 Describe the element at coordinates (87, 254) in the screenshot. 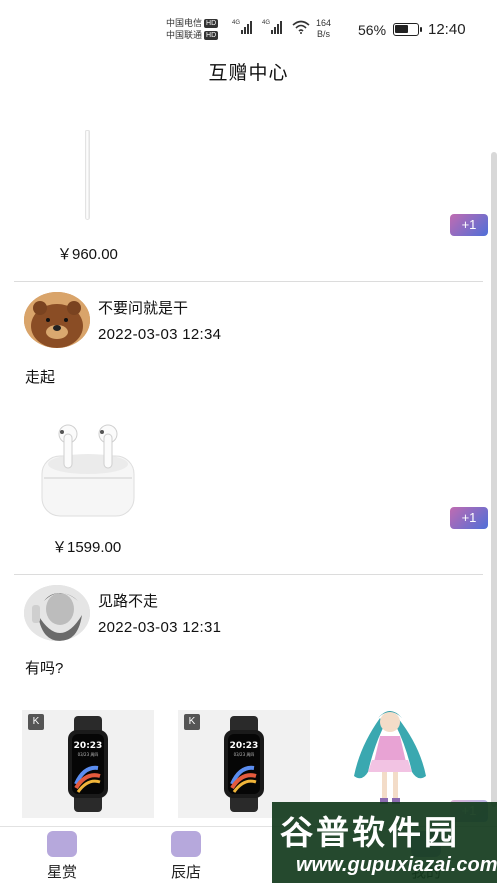

I see `price-label: ￥960.00` at that location.